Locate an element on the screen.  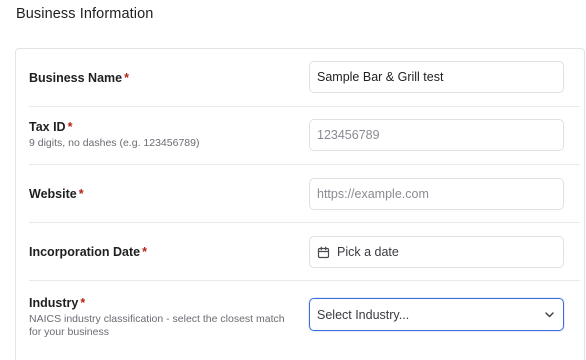
business-name-label: Business Name * is located at coordinates (79, 78).